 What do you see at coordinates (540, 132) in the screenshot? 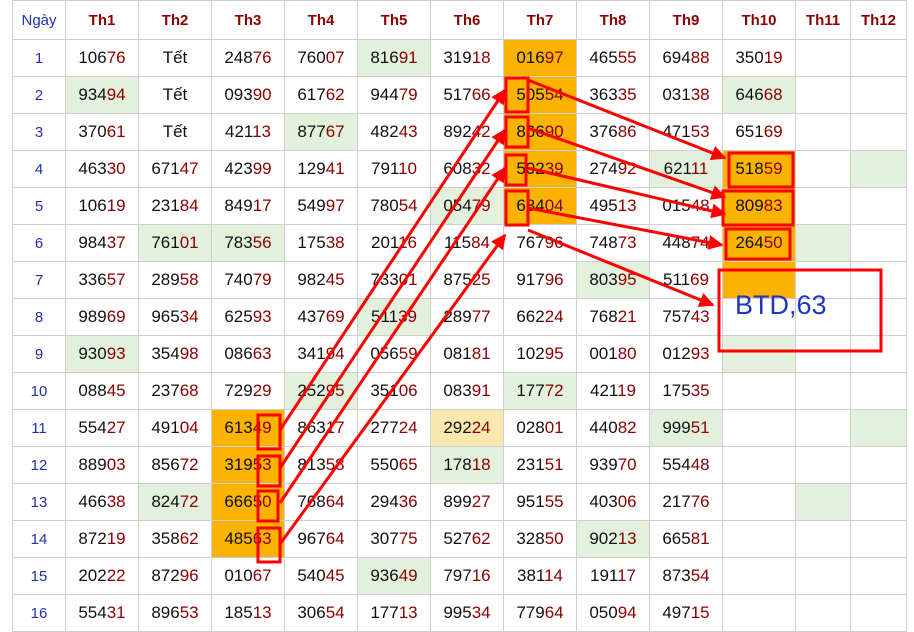
I see `result-cell: 86690` at bounding box center [540, 132].